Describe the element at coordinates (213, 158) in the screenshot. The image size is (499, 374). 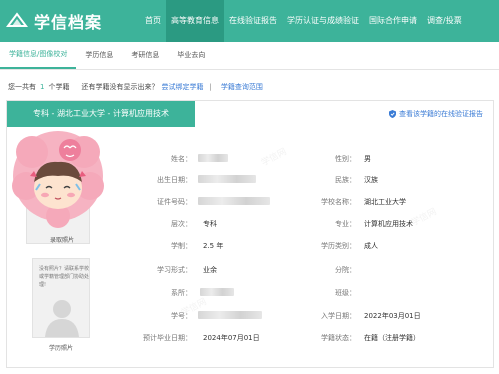
I see `name-redacted` at that location.